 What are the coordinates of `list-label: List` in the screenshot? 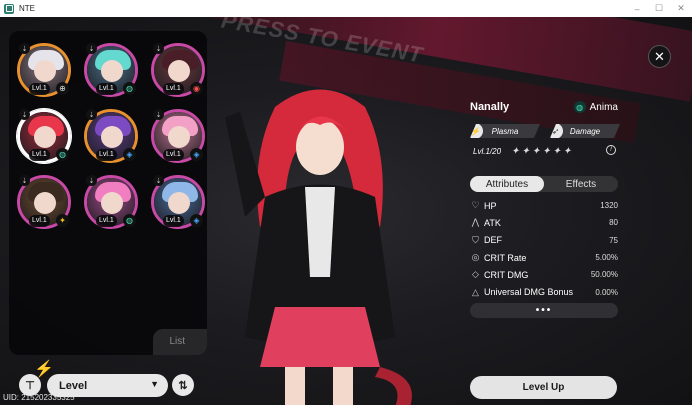 It's located at (177, 341).